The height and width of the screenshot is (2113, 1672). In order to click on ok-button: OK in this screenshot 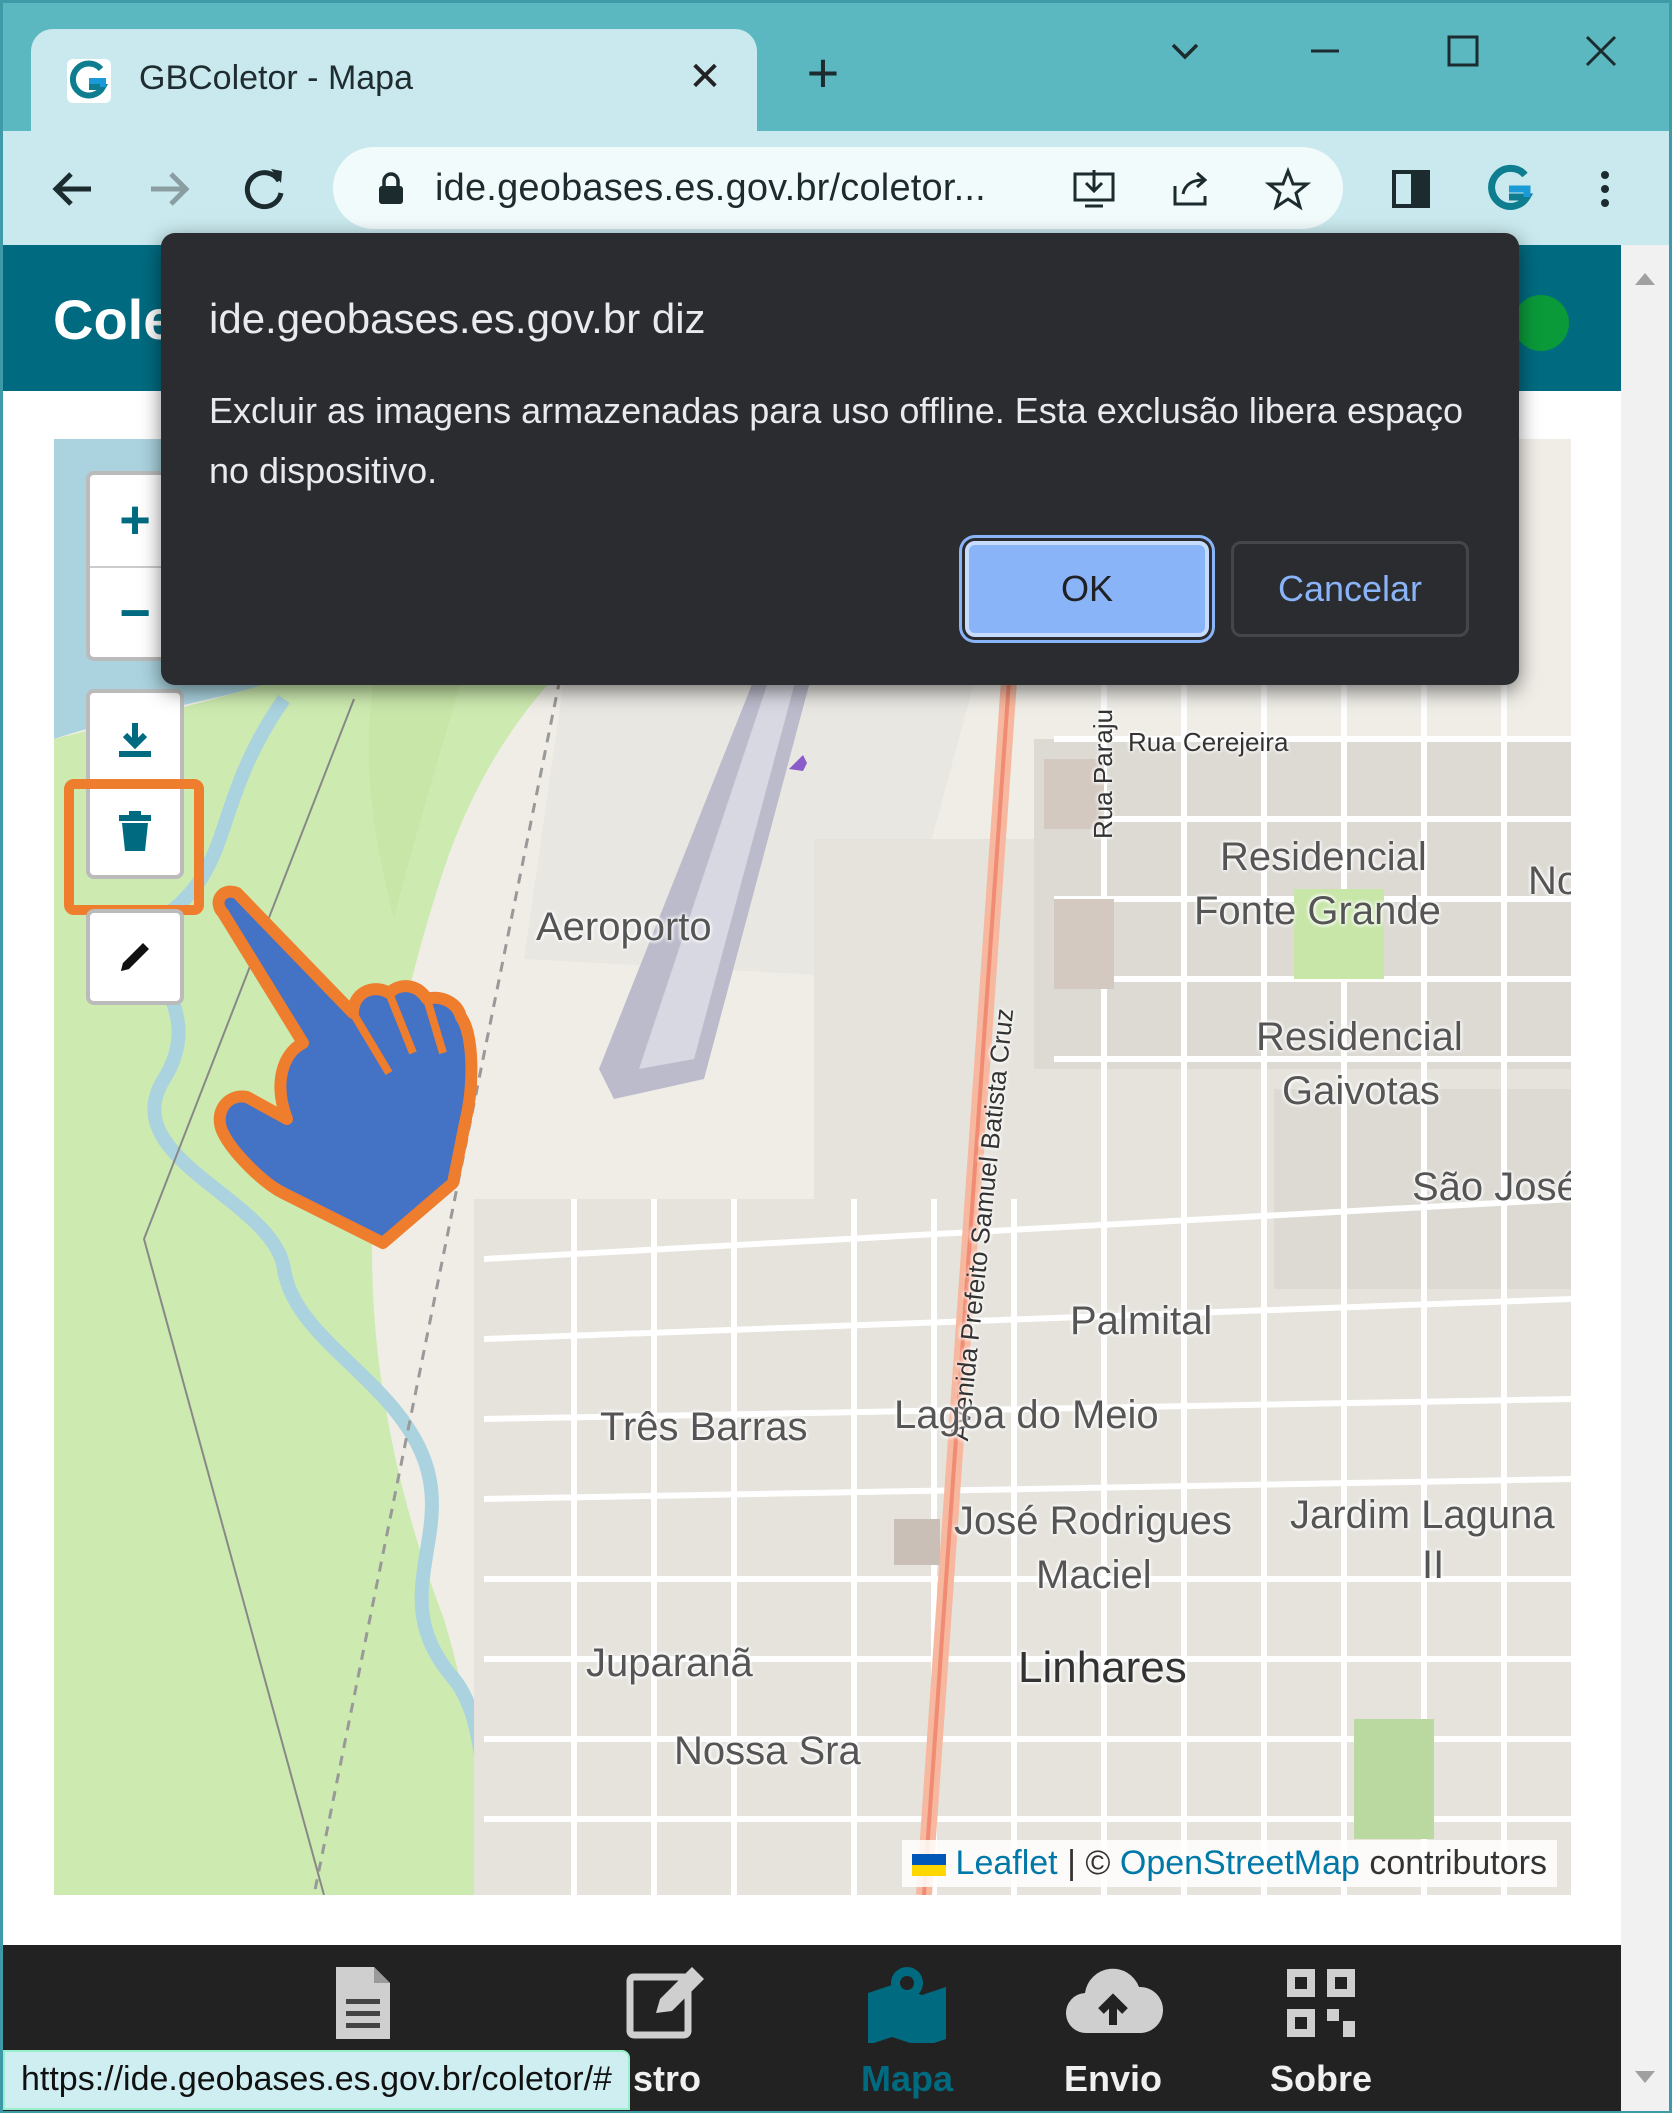, I will do `click(1087, 589)`.